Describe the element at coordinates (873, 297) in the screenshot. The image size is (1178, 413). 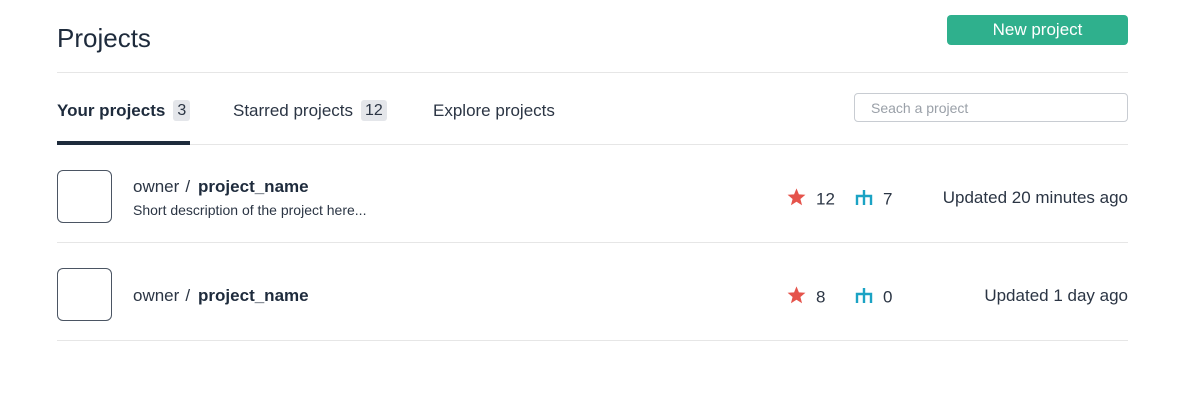
I see `fork-count: 0` at that location.